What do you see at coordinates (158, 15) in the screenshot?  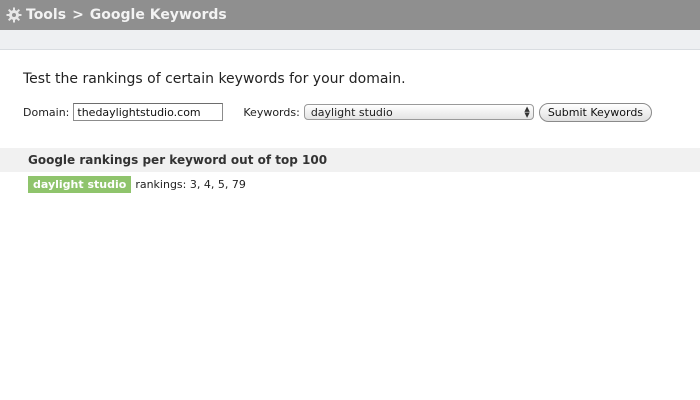 I see `page-title: Google Keywords` at bounding box center [158, 15].